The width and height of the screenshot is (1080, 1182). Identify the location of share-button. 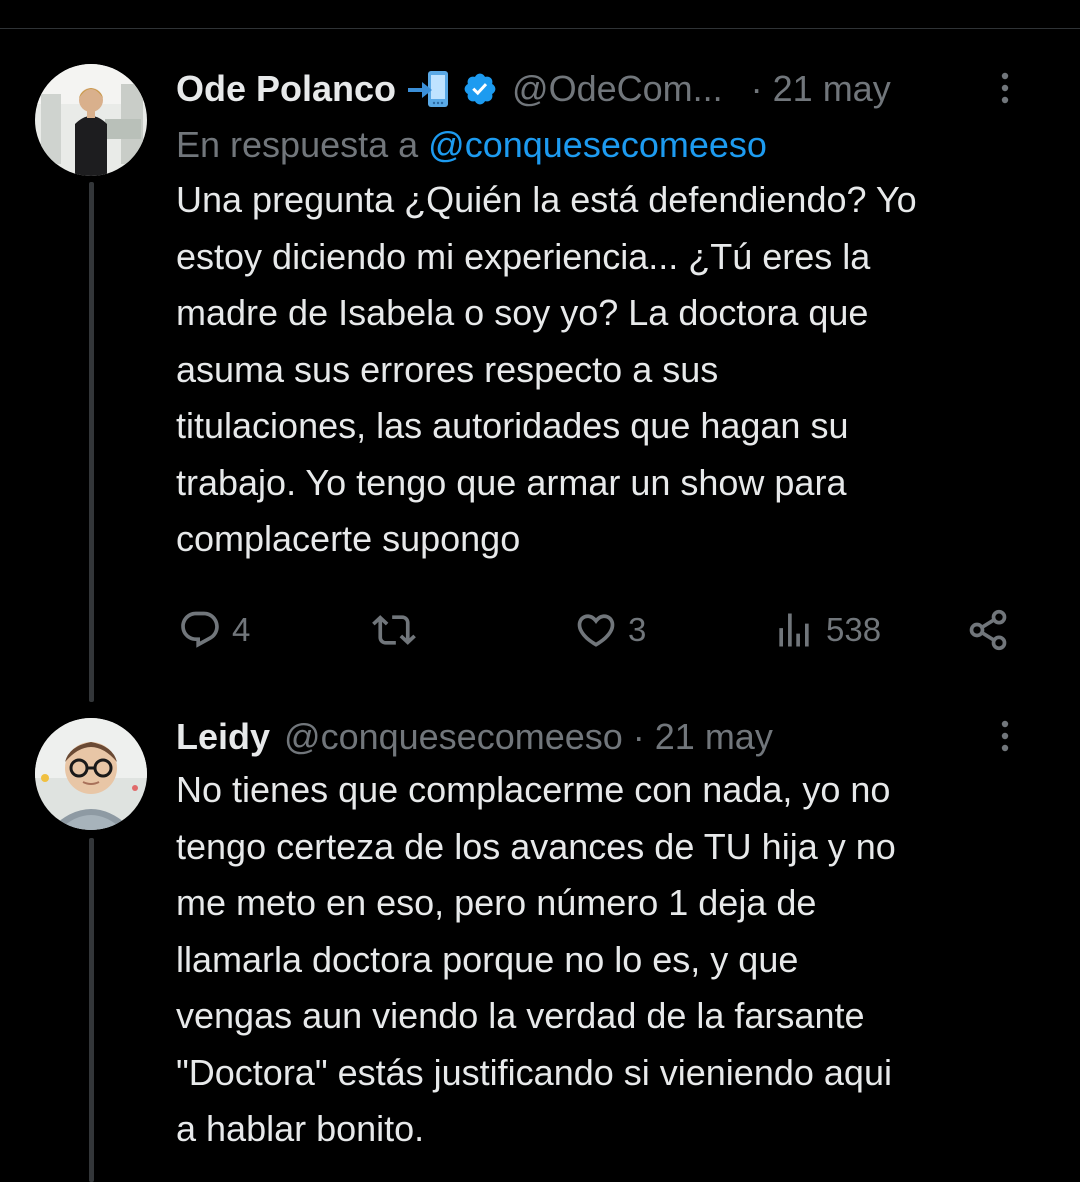
(988, 630).